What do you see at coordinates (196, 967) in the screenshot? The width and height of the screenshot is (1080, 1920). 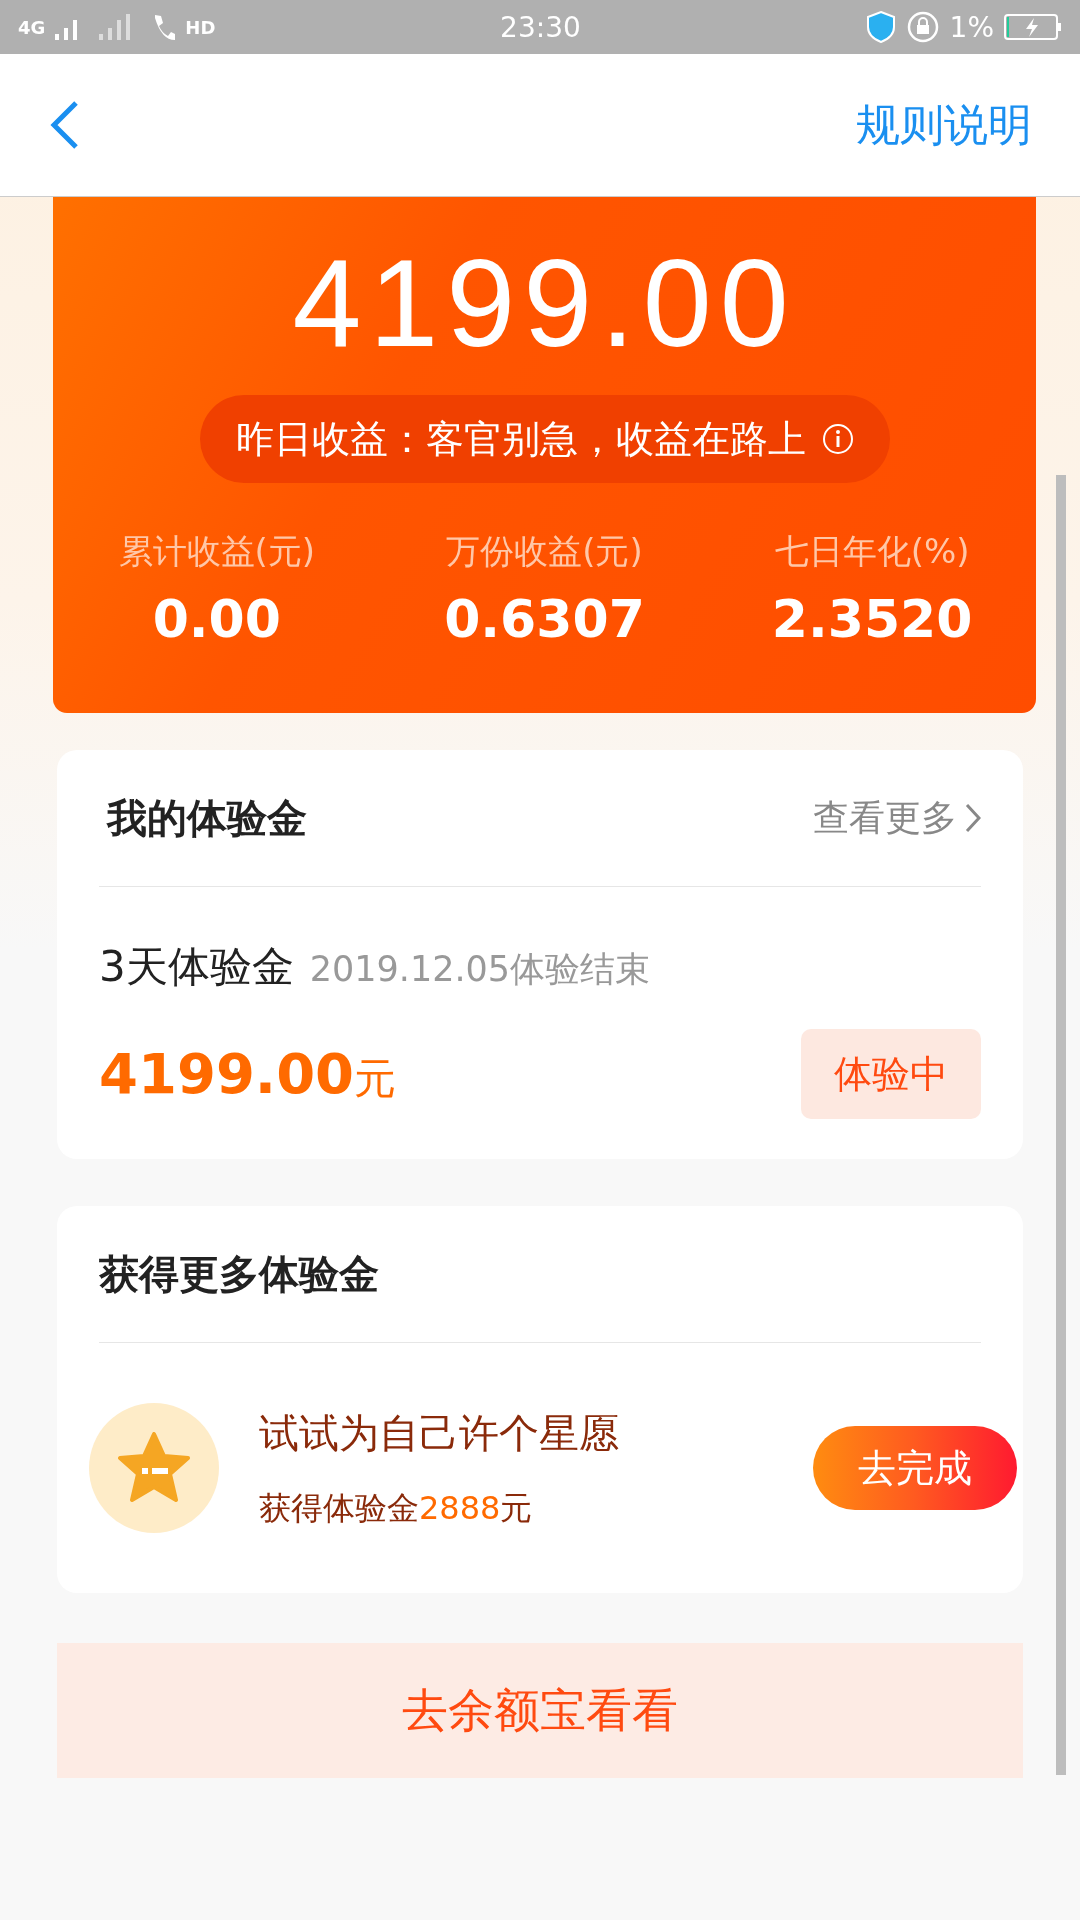 I see `trial-name: 3天体验金` at bounding box center [196, 967].